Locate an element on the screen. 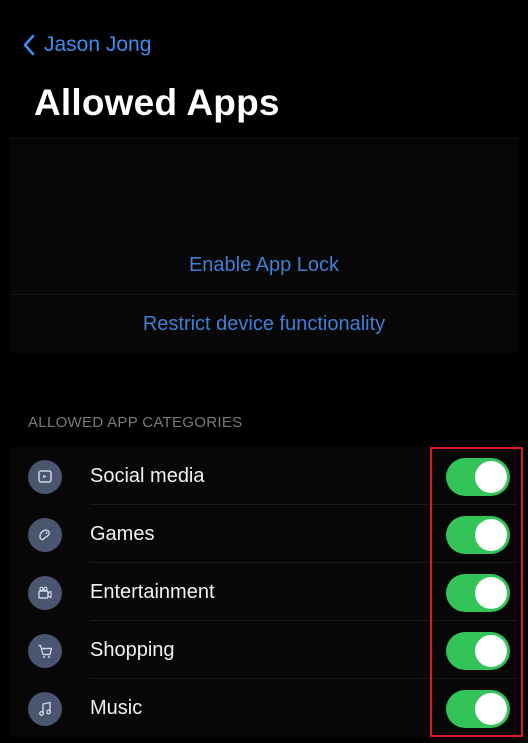  empty-group is located at coordinates (264, 189).